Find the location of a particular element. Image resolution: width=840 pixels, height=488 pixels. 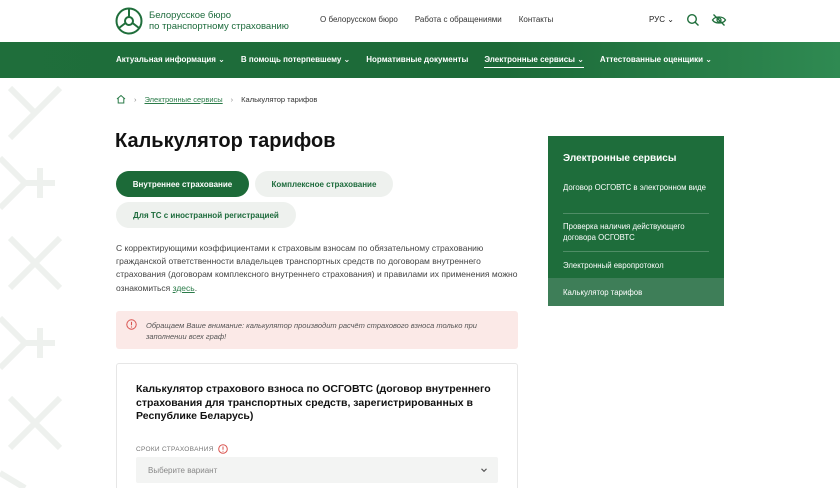

intro-end: . is located at coordinates (196, 287).